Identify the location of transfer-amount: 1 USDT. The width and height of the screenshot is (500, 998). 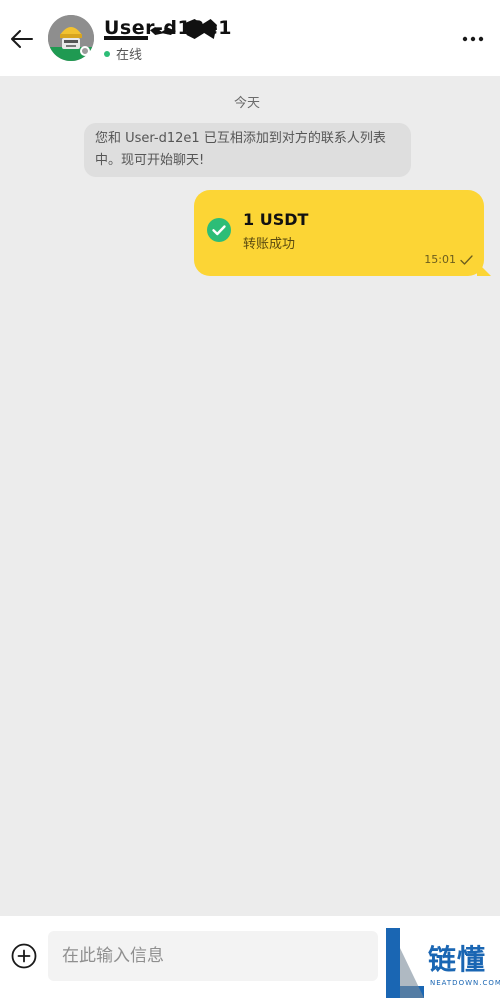
(276, 219).